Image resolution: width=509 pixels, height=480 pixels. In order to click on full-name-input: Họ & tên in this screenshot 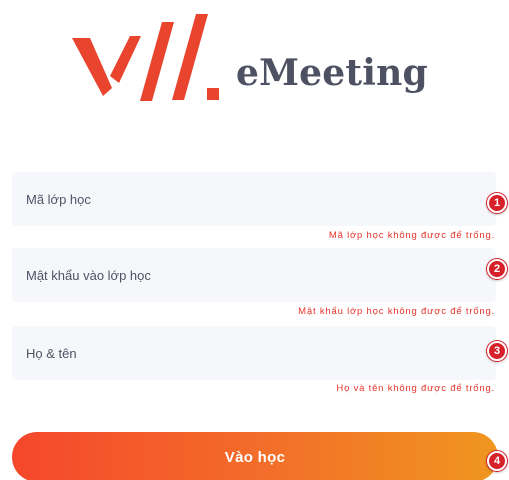, I will do `click(254, 353)`.